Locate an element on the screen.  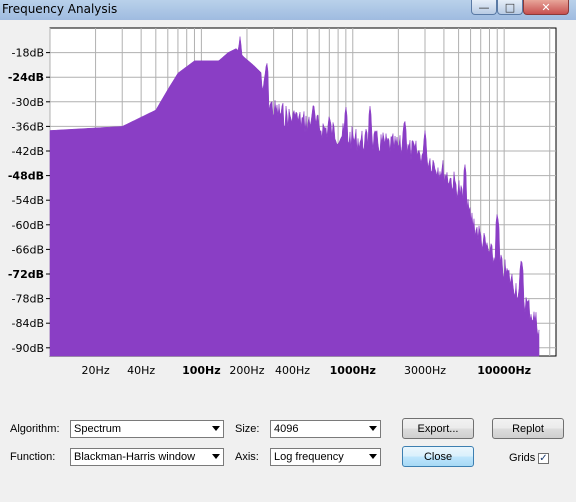
y-tick-label: -72dB is located at coordinates (26, 274).